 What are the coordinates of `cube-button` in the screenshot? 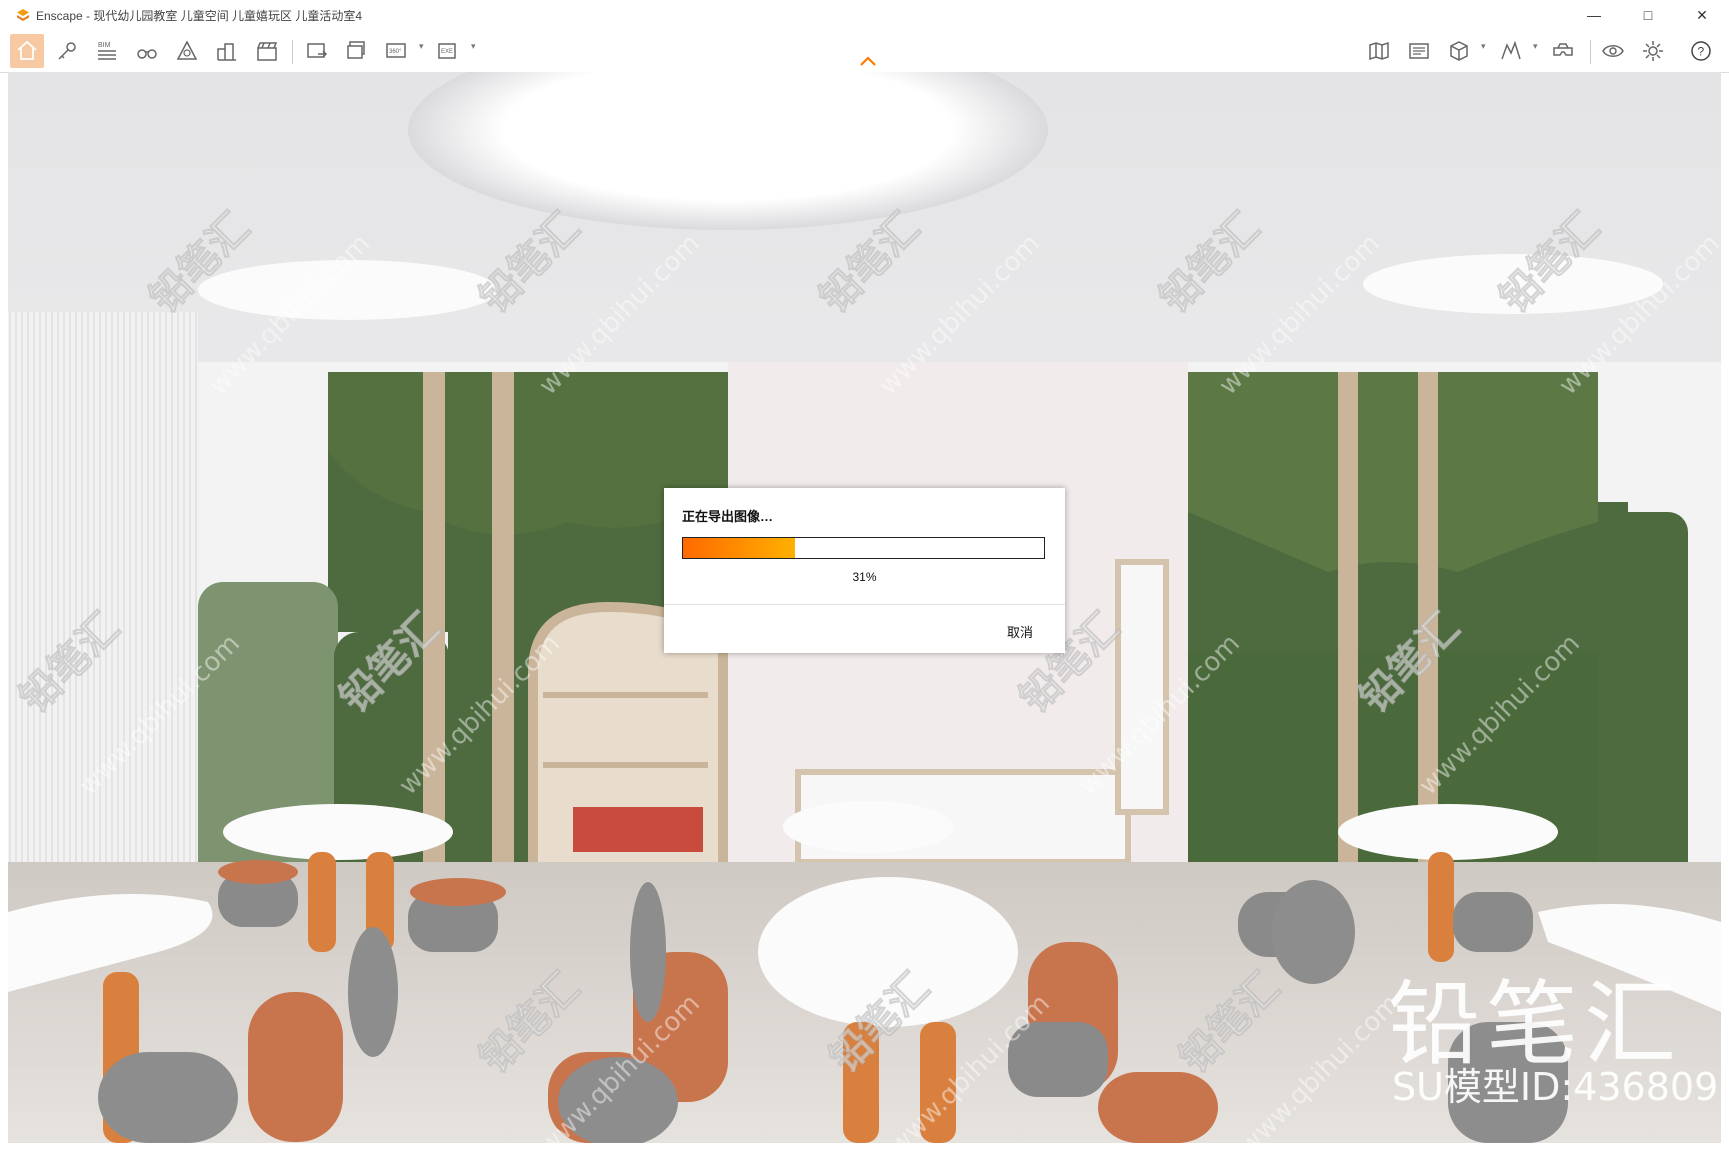 It's located at (1459, 51).